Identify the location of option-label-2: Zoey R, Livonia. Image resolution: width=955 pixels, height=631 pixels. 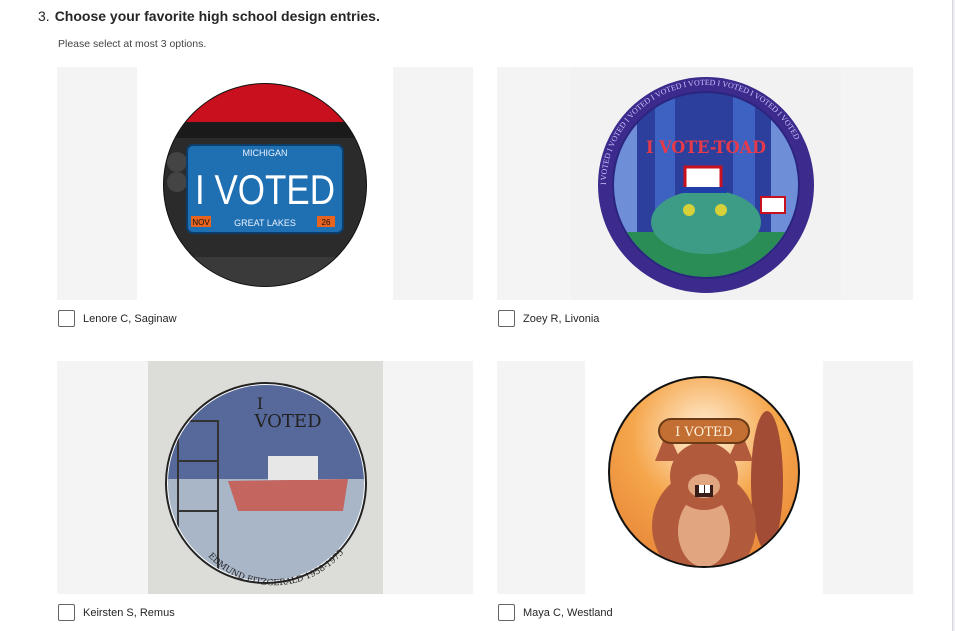
(561, 318).